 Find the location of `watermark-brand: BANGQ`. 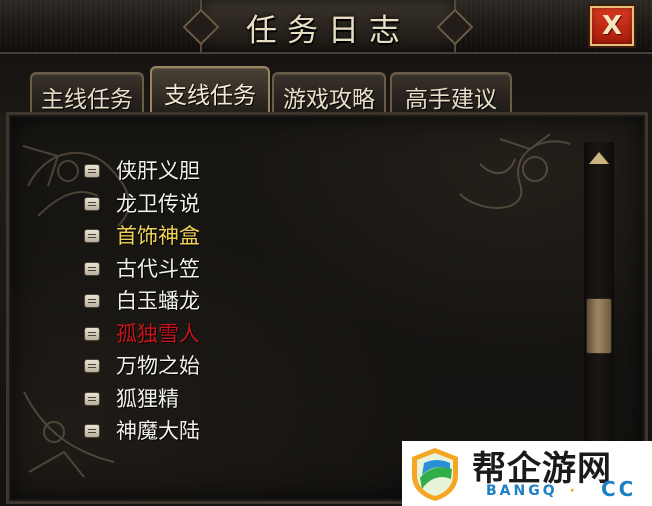

watermark-brand: BANGQ is located at coordinates (522, 491).